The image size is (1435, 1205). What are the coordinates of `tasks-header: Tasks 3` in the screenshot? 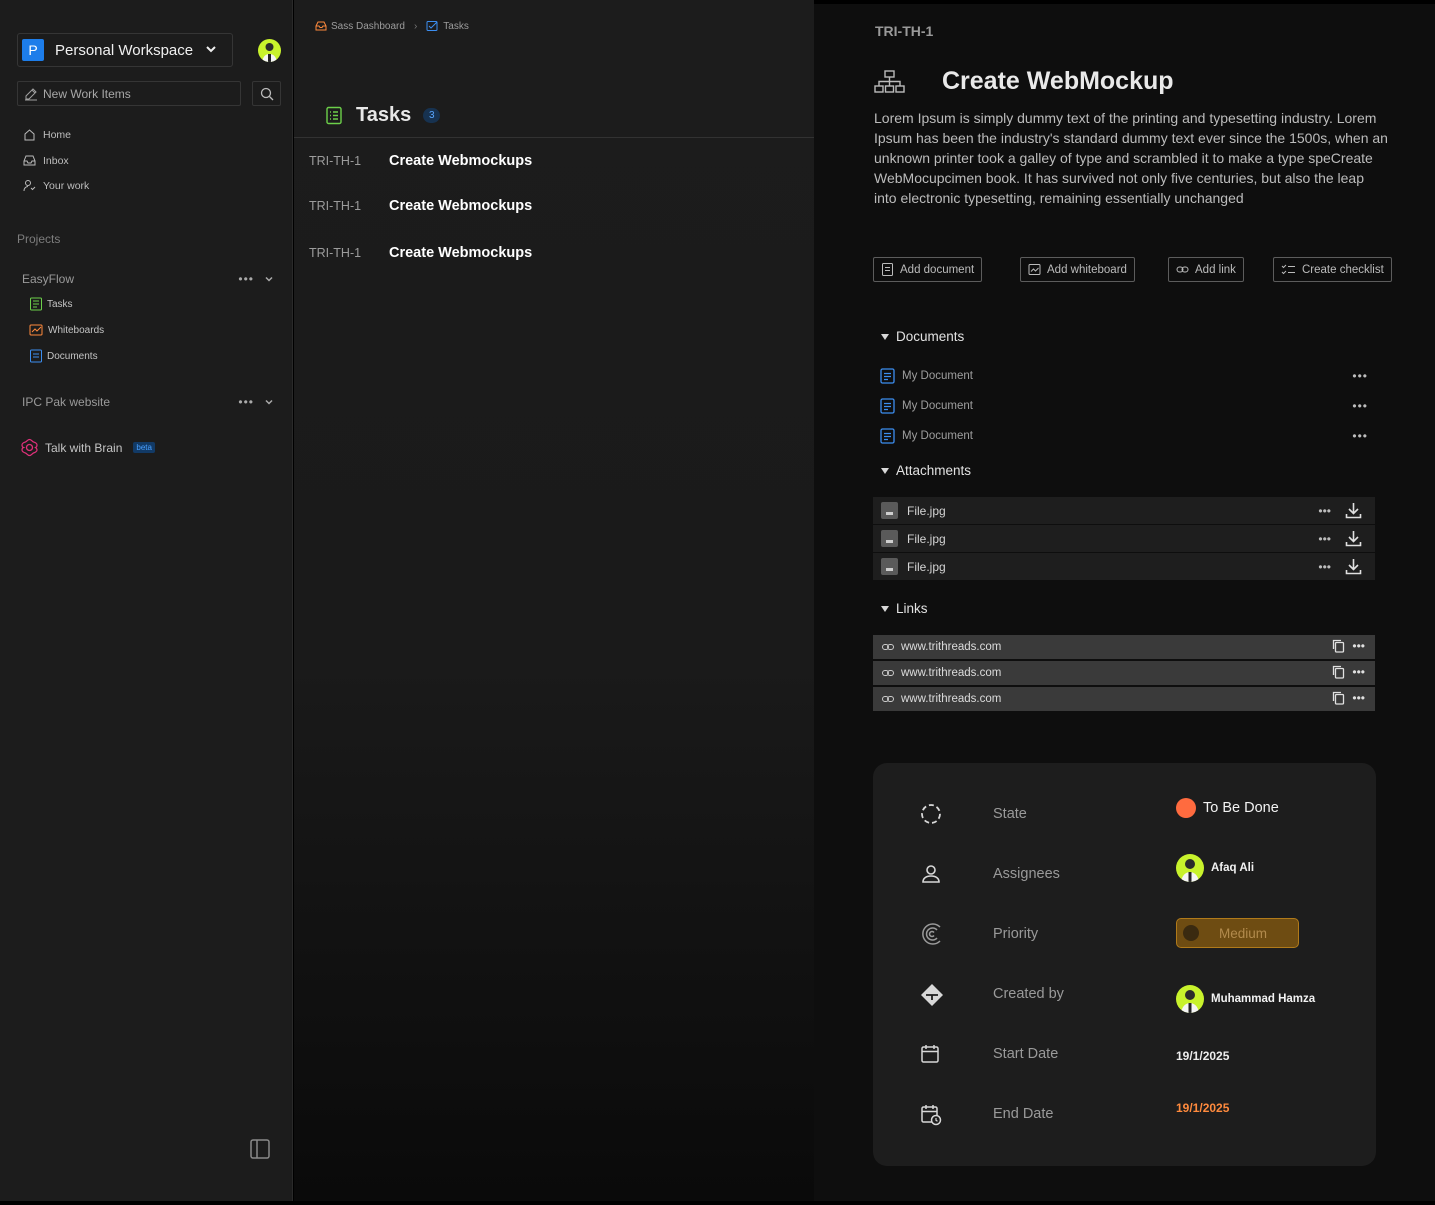 It's located at (383, 115).